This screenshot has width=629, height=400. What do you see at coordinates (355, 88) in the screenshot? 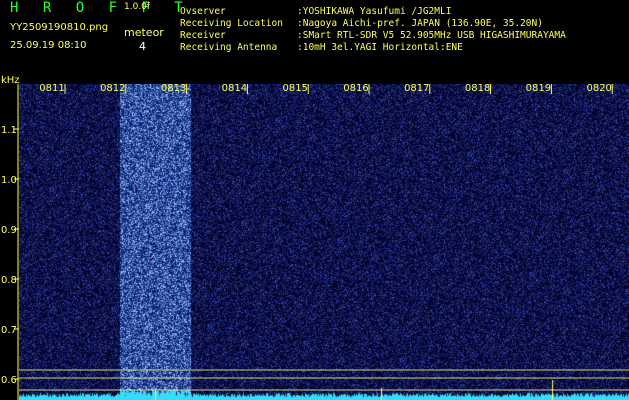
I see `x-tick-label: 0816` at bounding box center [355, 88].